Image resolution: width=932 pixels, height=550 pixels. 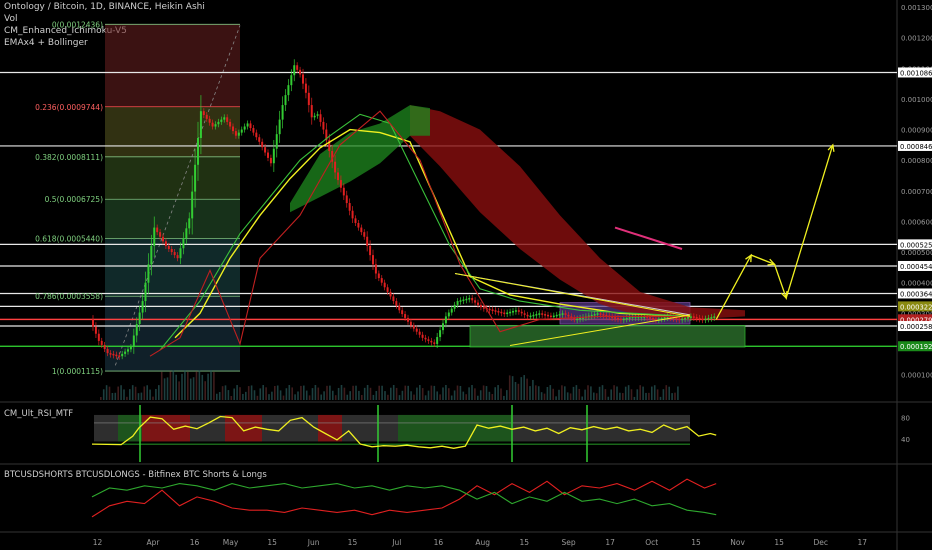 I want to click on rsi-axis-tick: 80, so click(x=905, y=419).